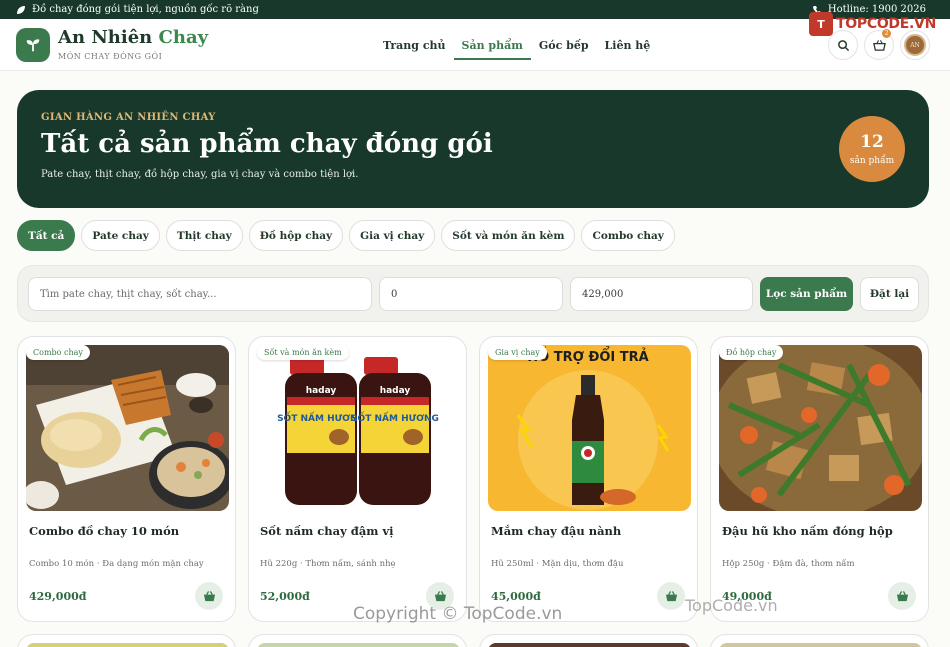  Describe the element at coordinates (886, 24) in the screenshot. I see `topcode-logo-text: TOPCODE.VN` at that location.